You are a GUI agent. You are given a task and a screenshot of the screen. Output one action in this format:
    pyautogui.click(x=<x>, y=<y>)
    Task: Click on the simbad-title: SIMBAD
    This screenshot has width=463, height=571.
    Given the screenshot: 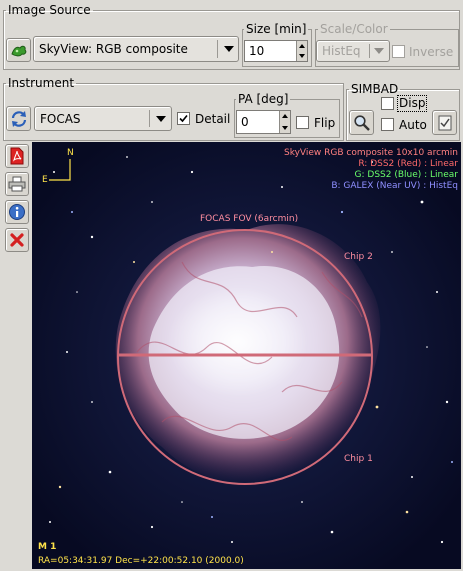 What is the action you would take?
    pyautogui.click(x=375, y=89)
    